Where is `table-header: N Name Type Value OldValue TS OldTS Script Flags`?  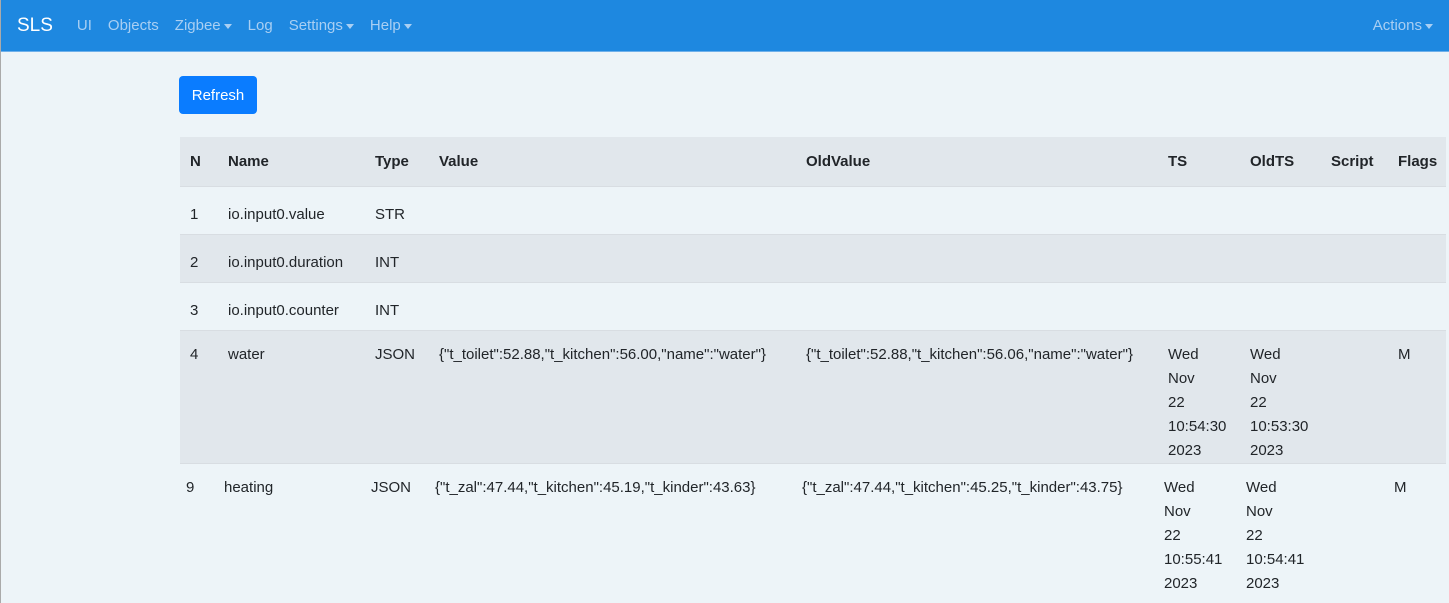
table-header: N Name Type Value OldValue TS OldTS Script Flags is located at coordinates (813, 161).